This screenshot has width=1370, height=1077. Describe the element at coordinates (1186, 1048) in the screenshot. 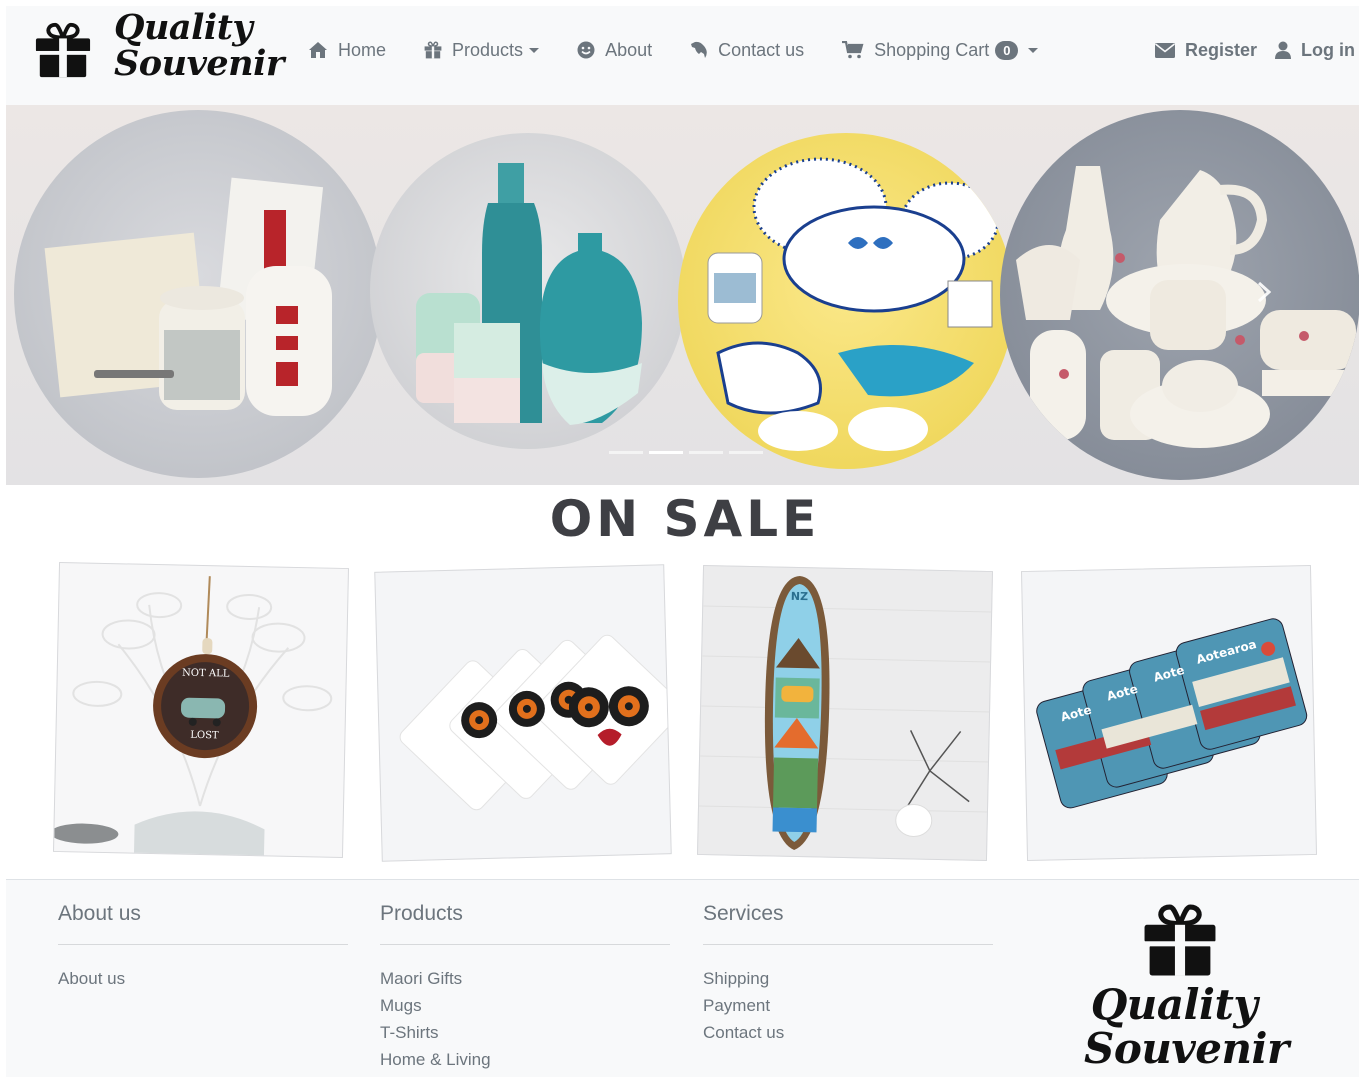

I see `footer-brand-line2: Souvenir` at that location.